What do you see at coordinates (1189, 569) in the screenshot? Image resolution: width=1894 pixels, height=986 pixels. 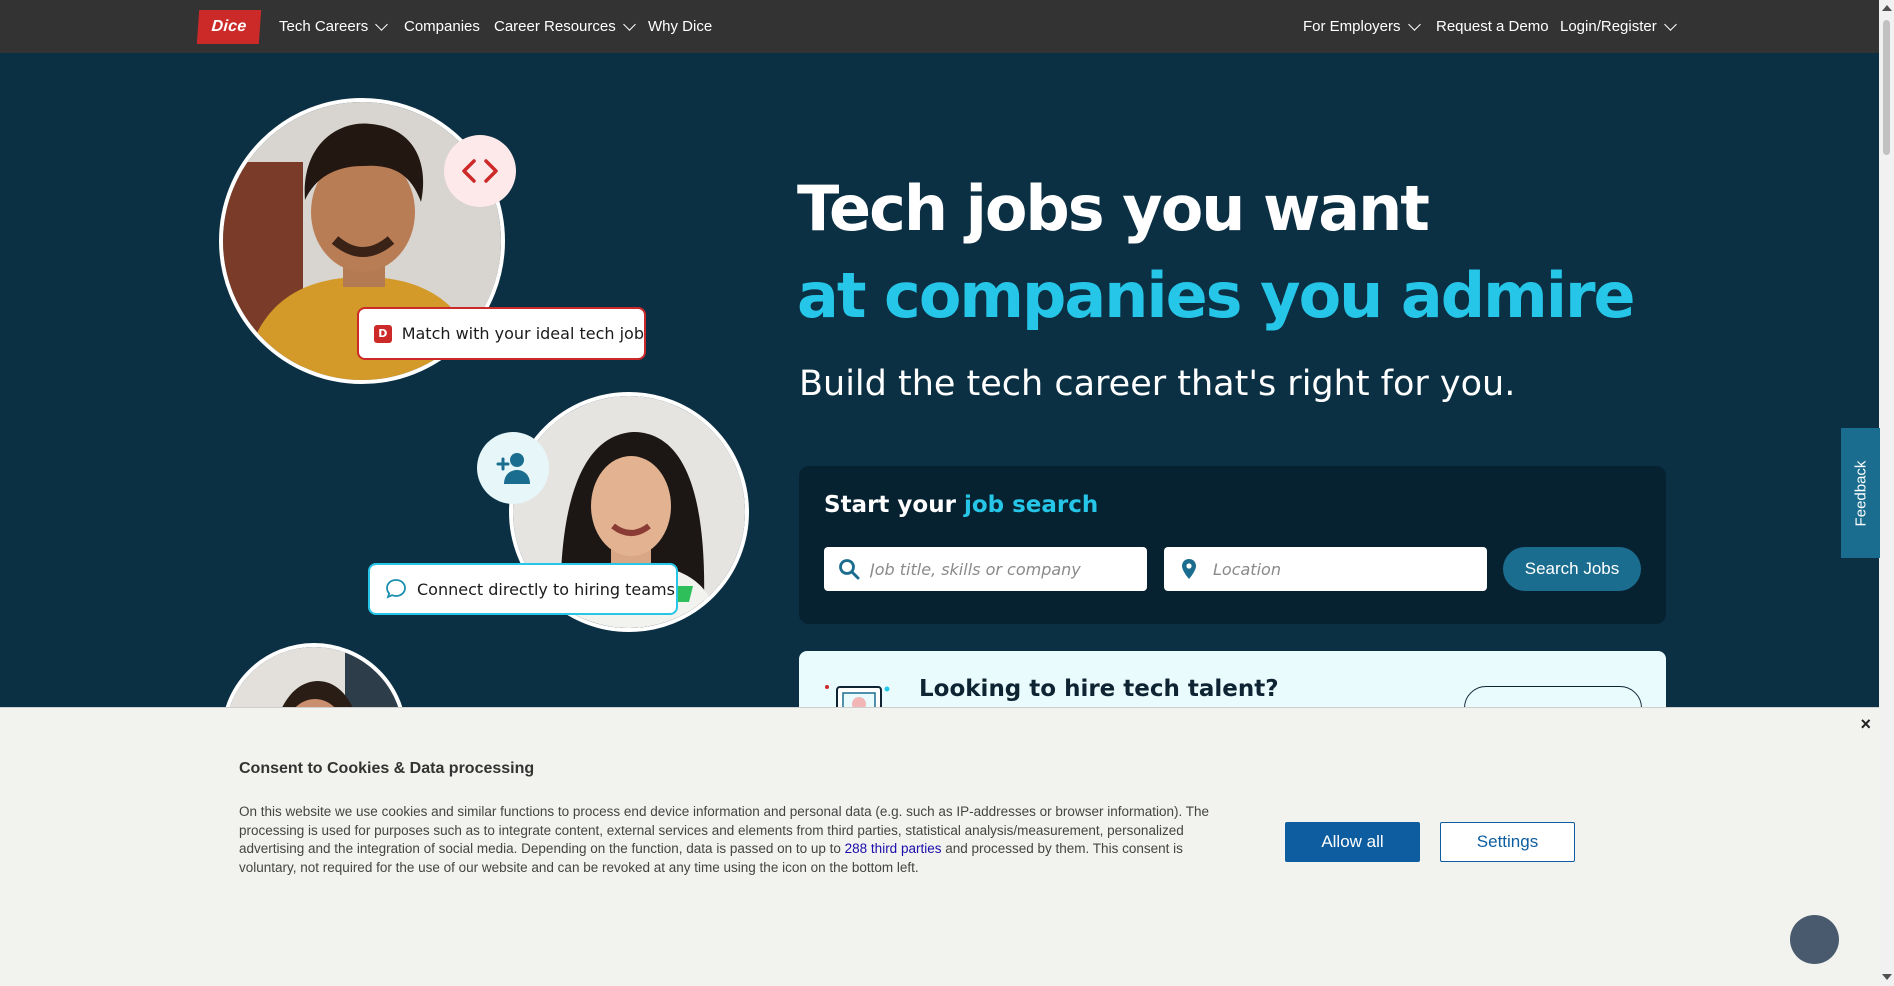 I see `location-pin-icon` at bounding box center [1189, 569].